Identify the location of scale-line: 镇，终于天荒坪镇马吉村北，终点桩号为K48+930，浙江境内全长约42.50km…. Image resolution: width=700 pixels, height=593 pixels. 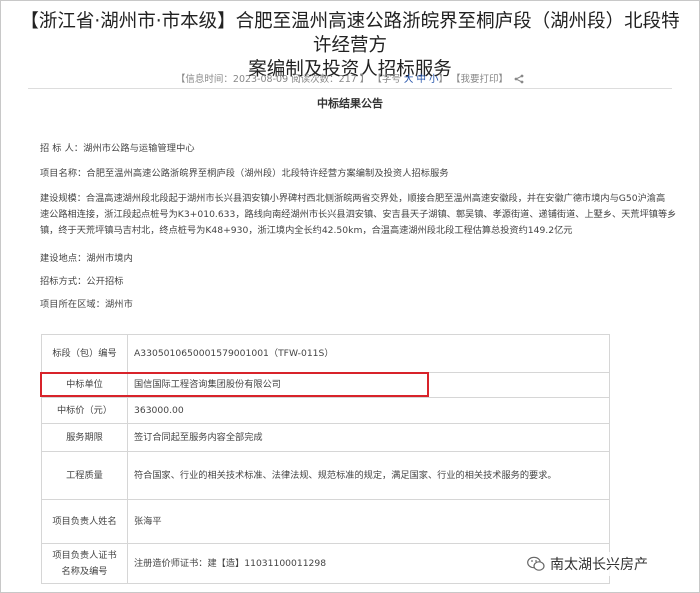
(306, 230).